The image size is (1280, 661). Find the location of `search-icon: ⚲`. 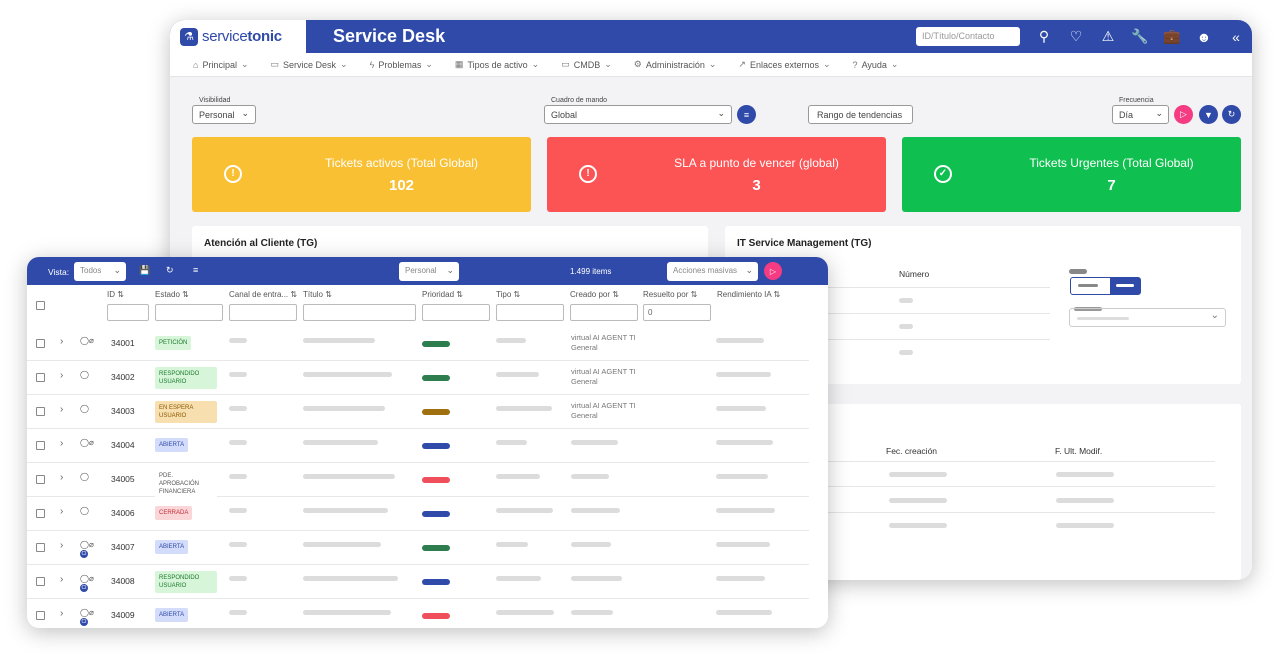

search-icon: ⚲ is located at coordinates (1044, 36).